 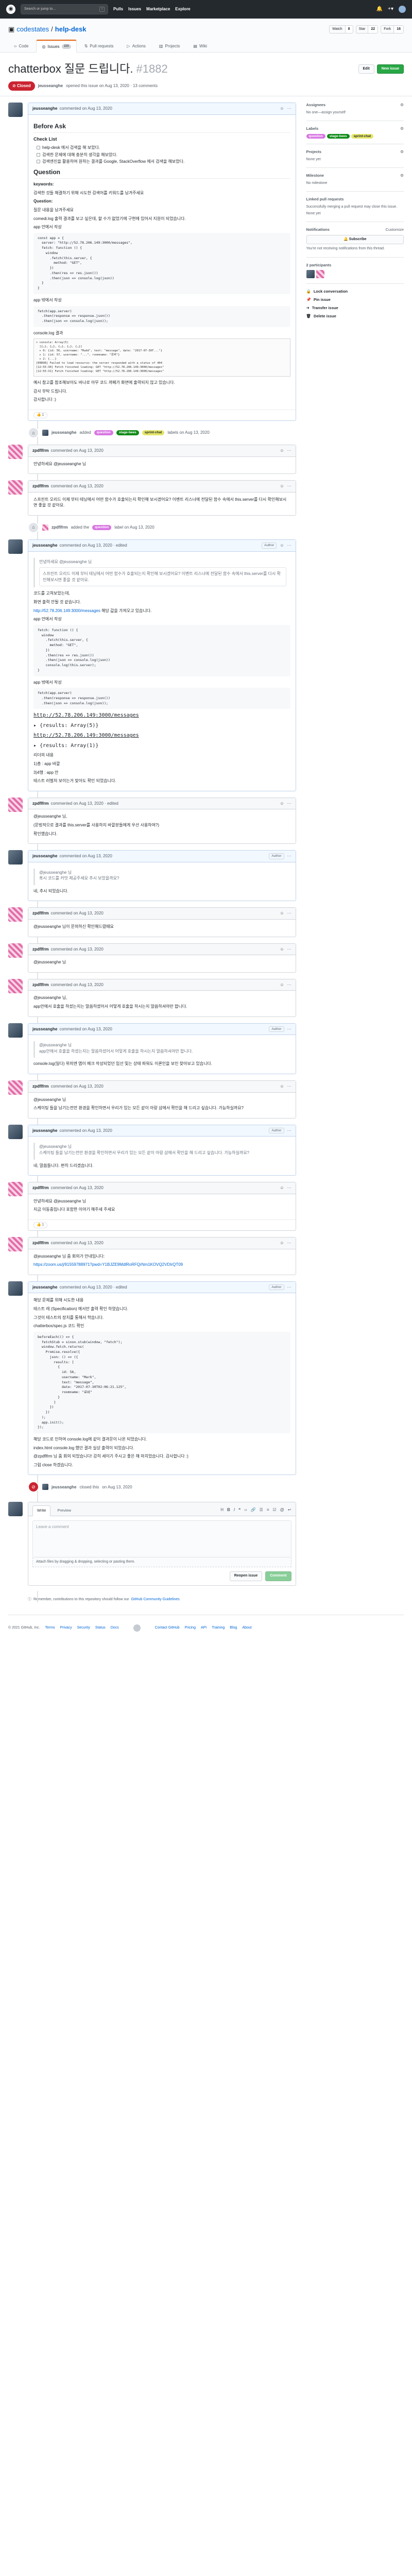 What do you see at coordinates (51, 86) in the screenshot?
I see `issue-author-link: jeusseanghe` at bounding box center [51, 86].